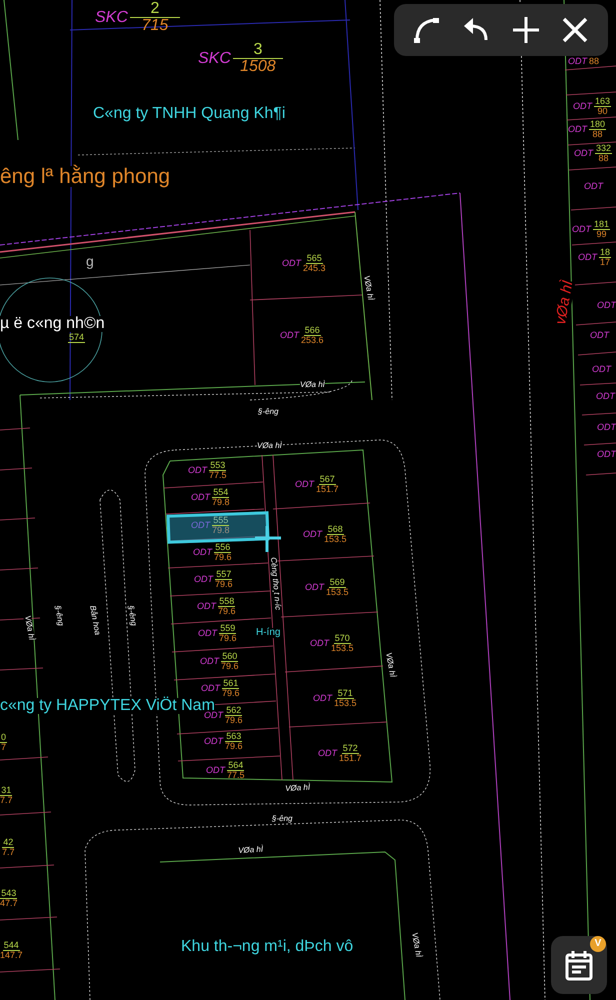 This screenshot has width=616, height=1000. Describe the element at coordinates (85, 176) in the screenshot. I see `area-label: êng lª hằng phong` at that location.